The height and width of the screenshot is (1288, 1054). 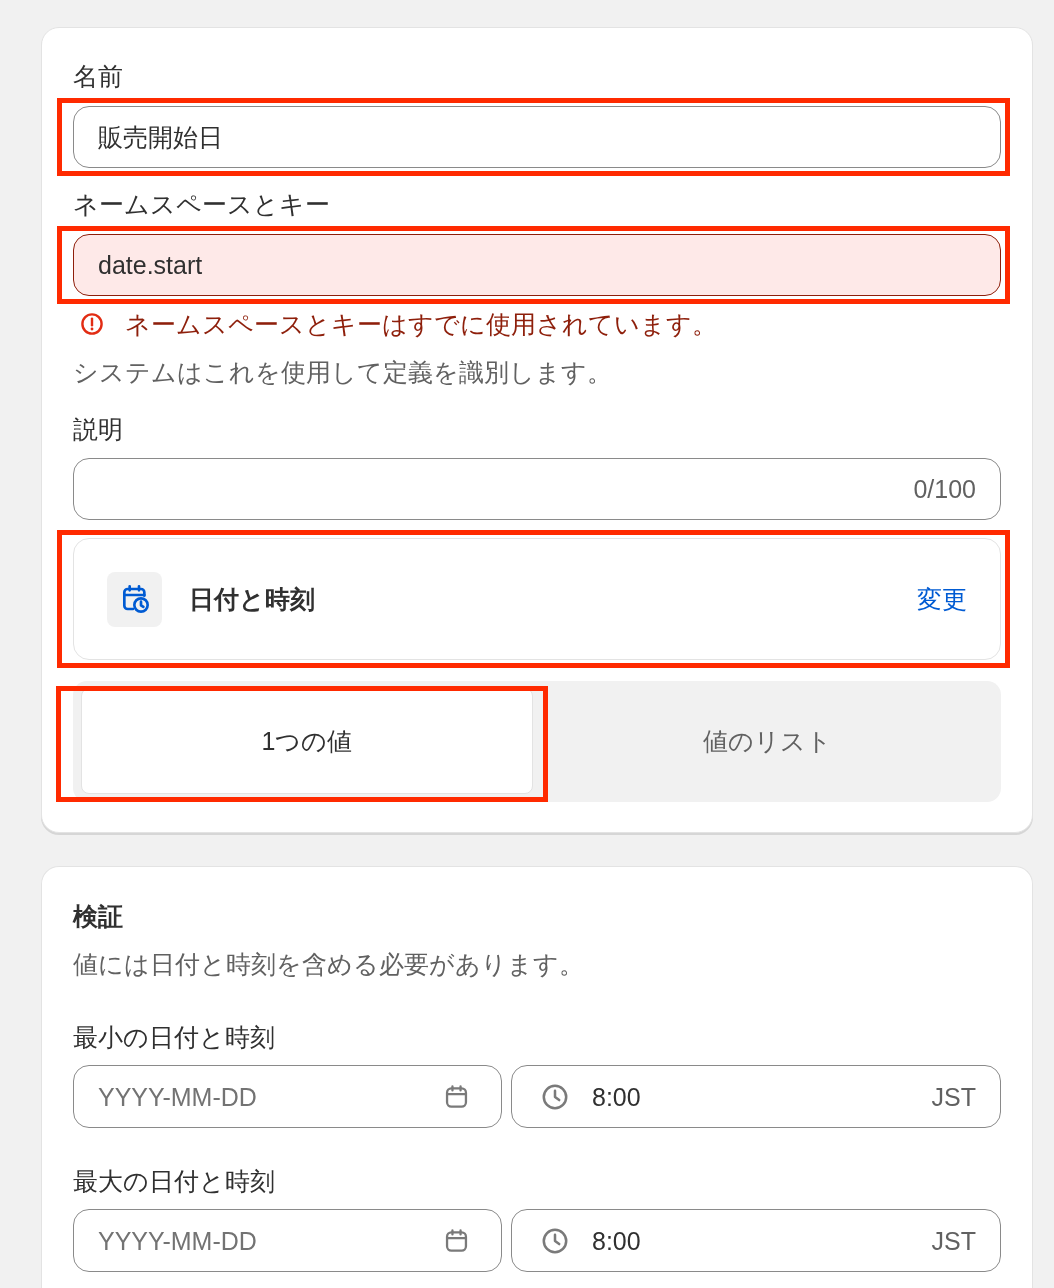 What do you see at coordinates (98, 916) in the screenshot?
I see `section-title: 検証` at bounding box center [98, 916].